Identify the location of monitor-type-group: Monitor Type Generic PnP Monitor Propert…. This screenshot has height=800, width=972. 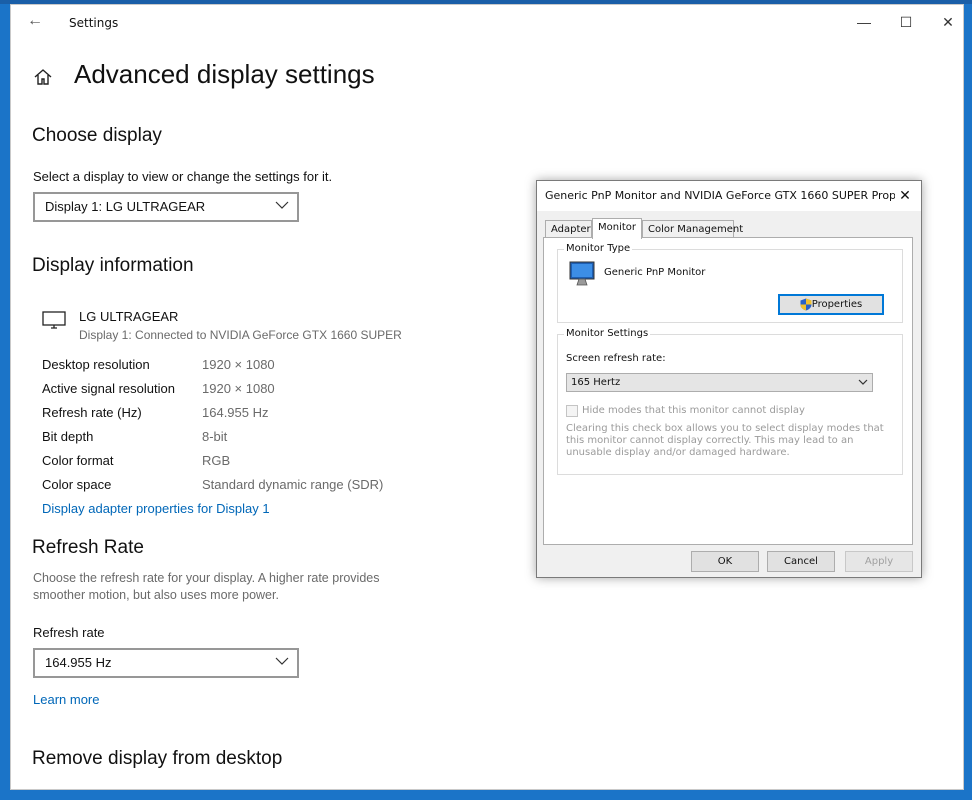
(730, 283).